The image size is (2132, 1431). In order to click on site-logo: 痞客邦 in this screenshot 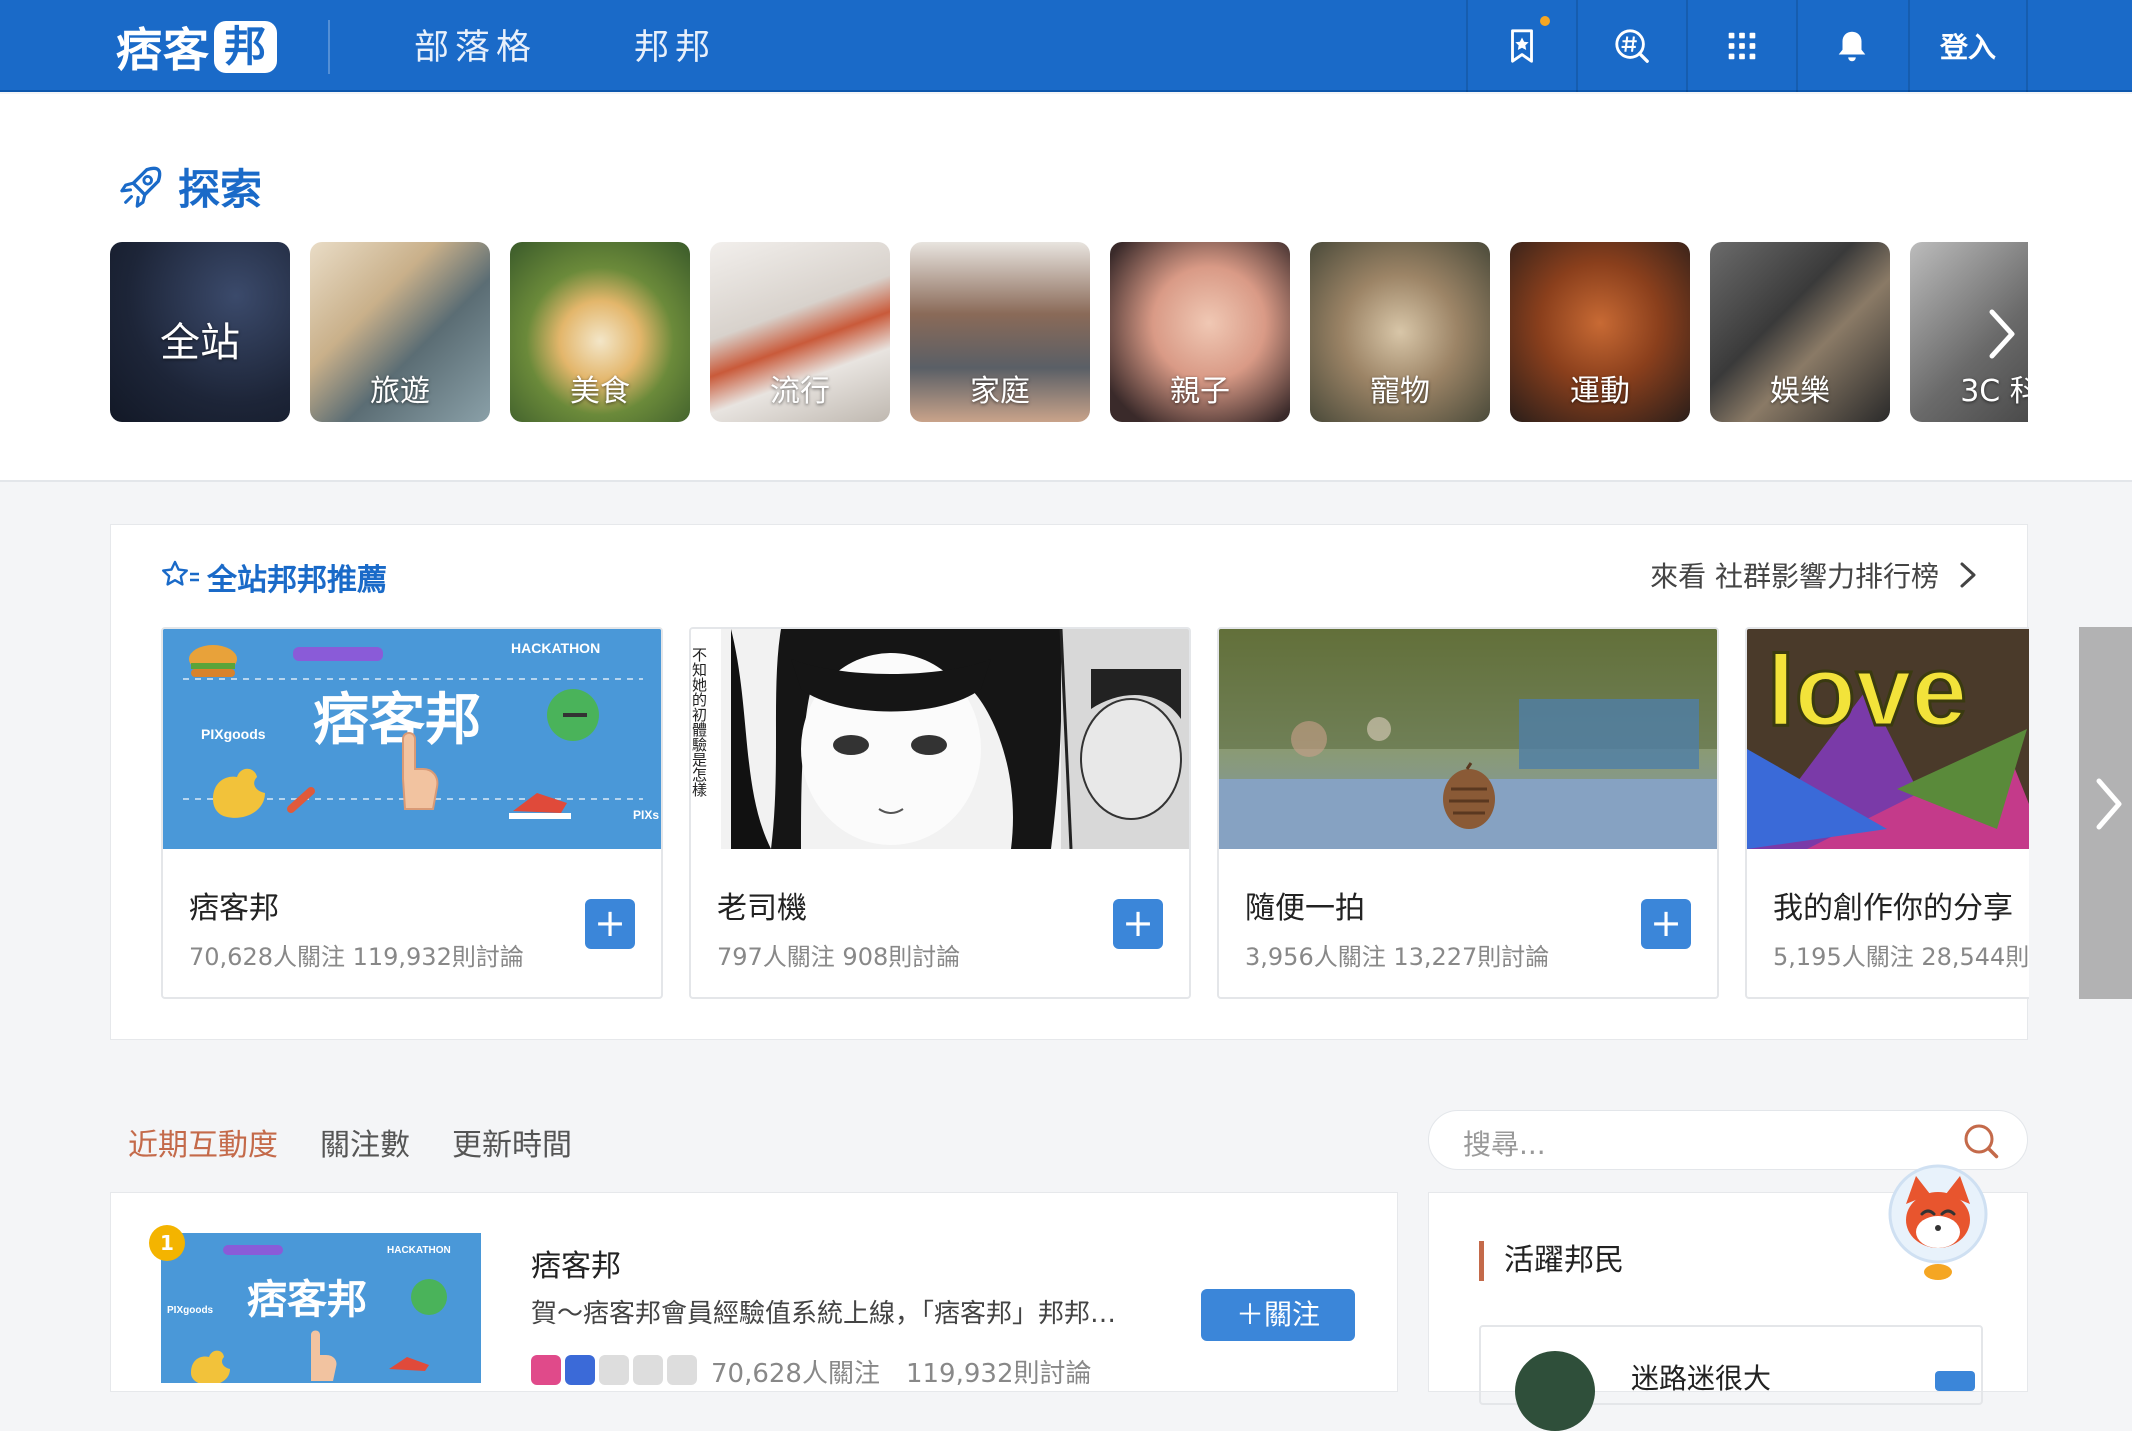, I will do `click(197, 47)`.